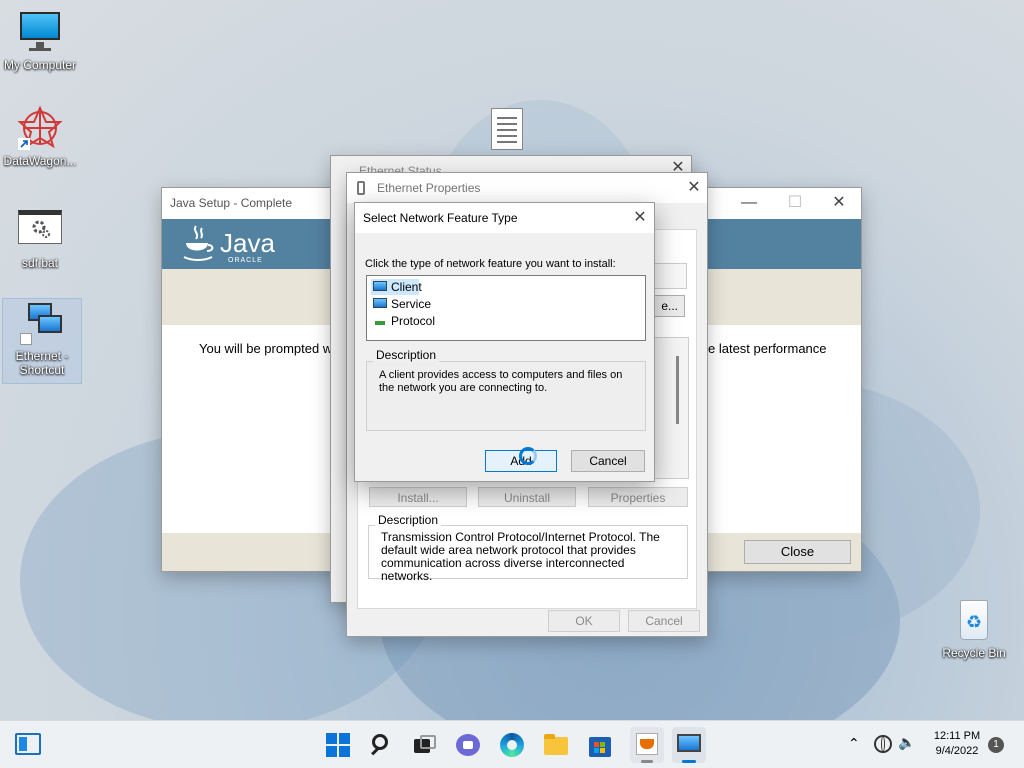 The image size is (1024, 768). What do you see at coordinates (855, 743) in the screenshot?
I see `chevron-up-icon: ⌃` at bounding box center [855, 743].